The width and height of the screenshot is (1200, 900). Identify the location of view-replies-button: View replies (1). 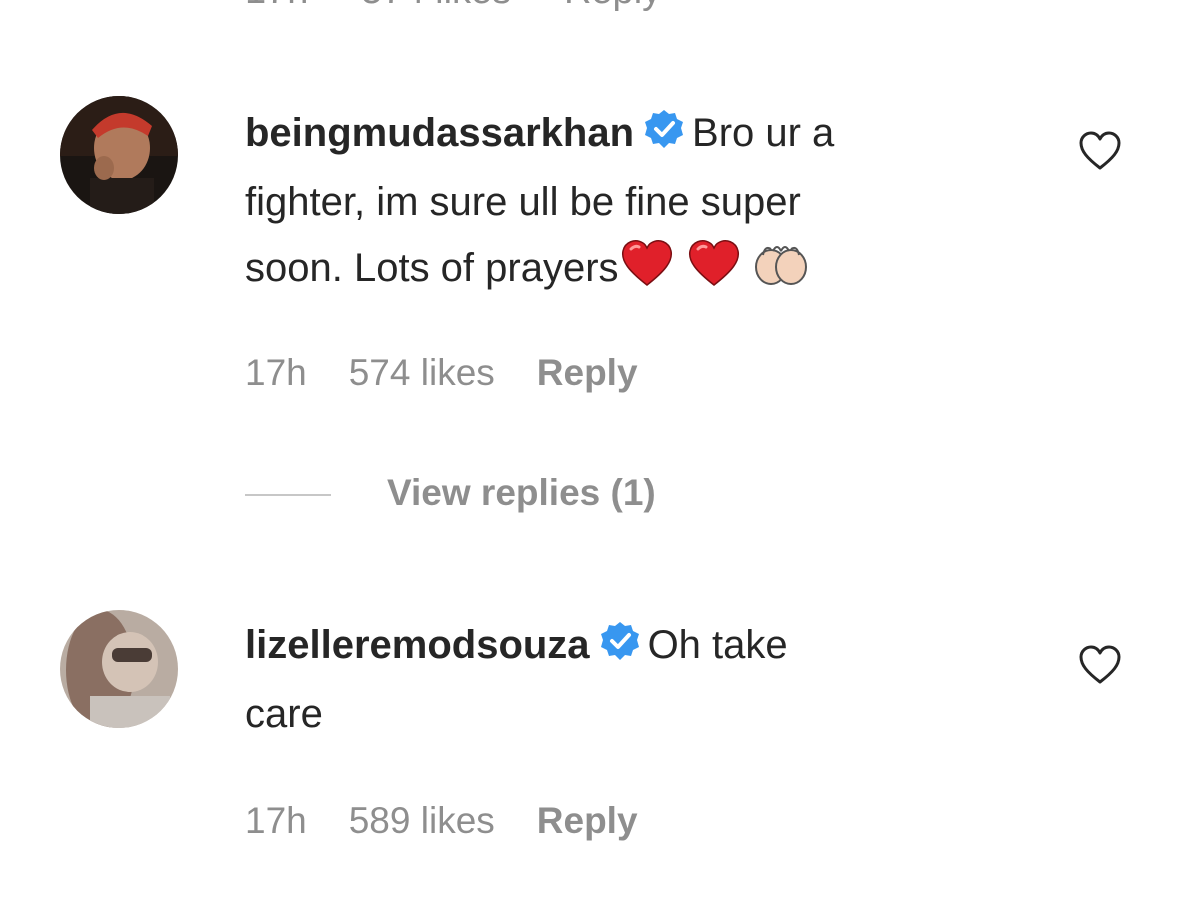
(450, 496).